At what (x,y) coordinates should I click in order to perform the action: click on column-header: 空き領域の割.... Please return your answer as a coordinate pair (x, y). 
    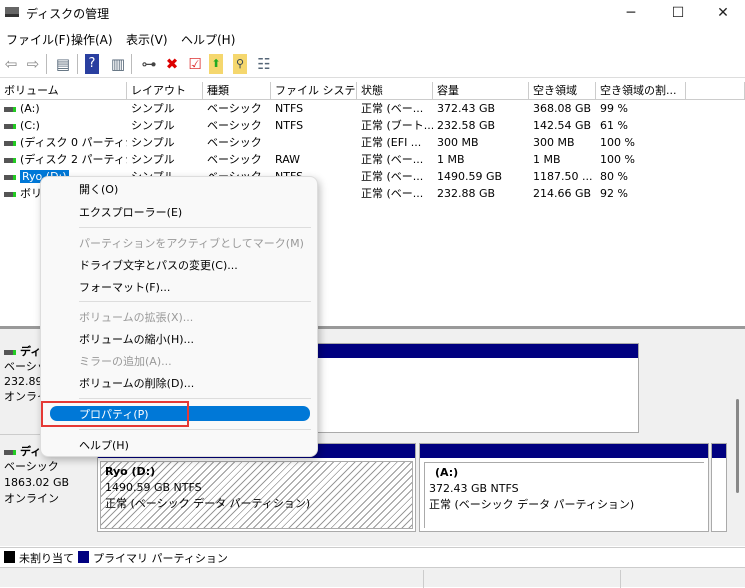
    Looking at the image, I should click on (641, 91).